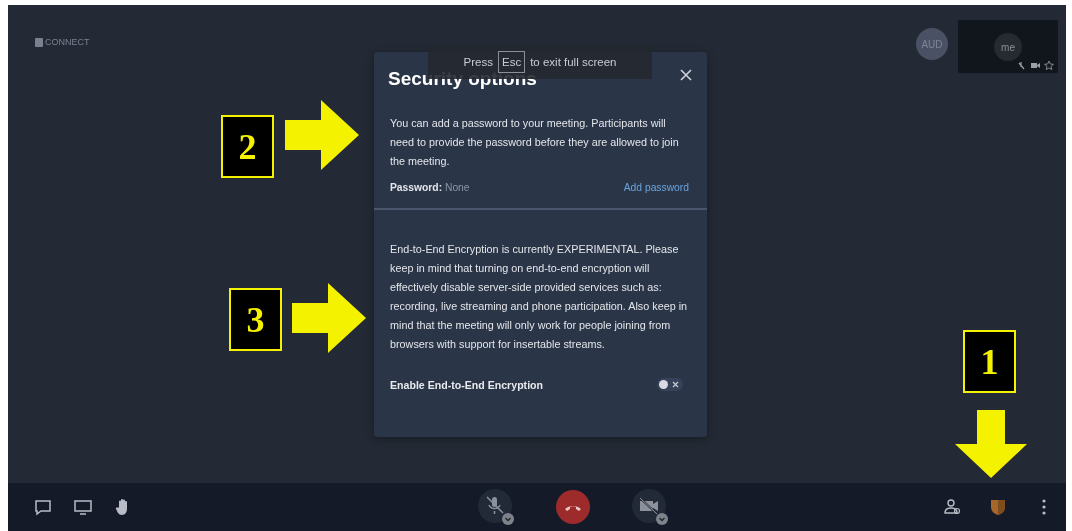 The height and width of the screenshot is (531, 1072). I want to click on local-avatar: me, so click(1008, 47).